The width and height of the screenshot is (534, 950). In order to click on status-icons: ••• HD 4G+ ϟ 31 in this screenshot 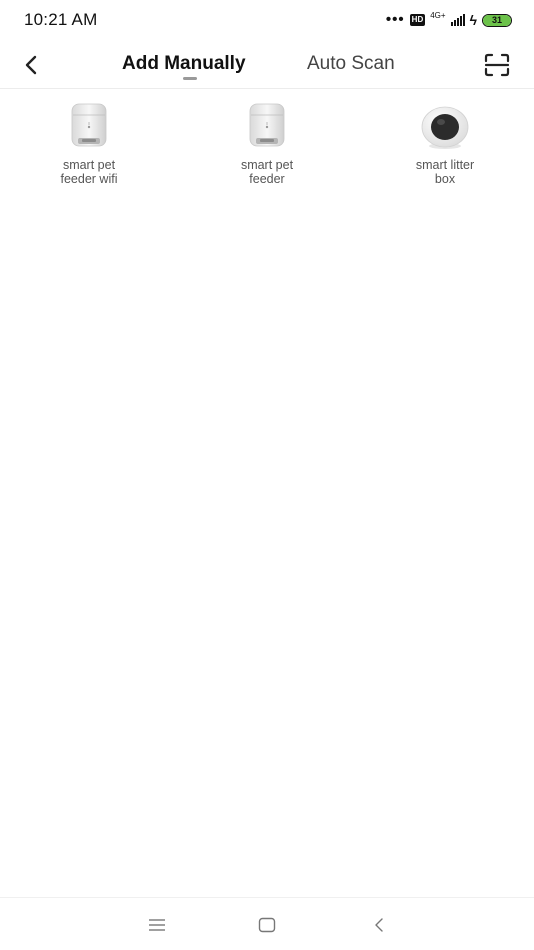, I will do `click(448, 19)`.